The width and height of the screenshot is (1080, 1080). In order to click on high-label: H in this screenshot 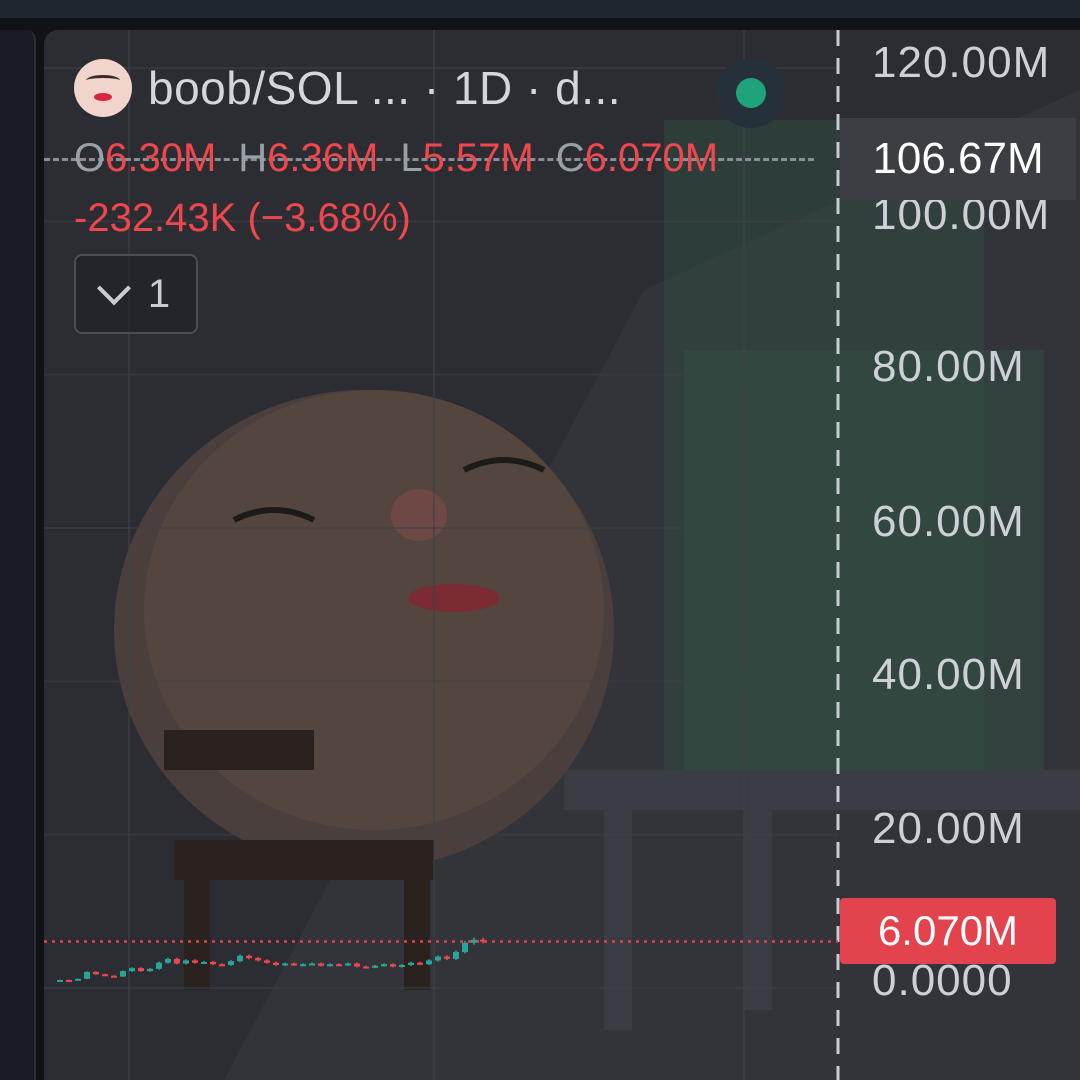, I will do `click(253, 158)`.